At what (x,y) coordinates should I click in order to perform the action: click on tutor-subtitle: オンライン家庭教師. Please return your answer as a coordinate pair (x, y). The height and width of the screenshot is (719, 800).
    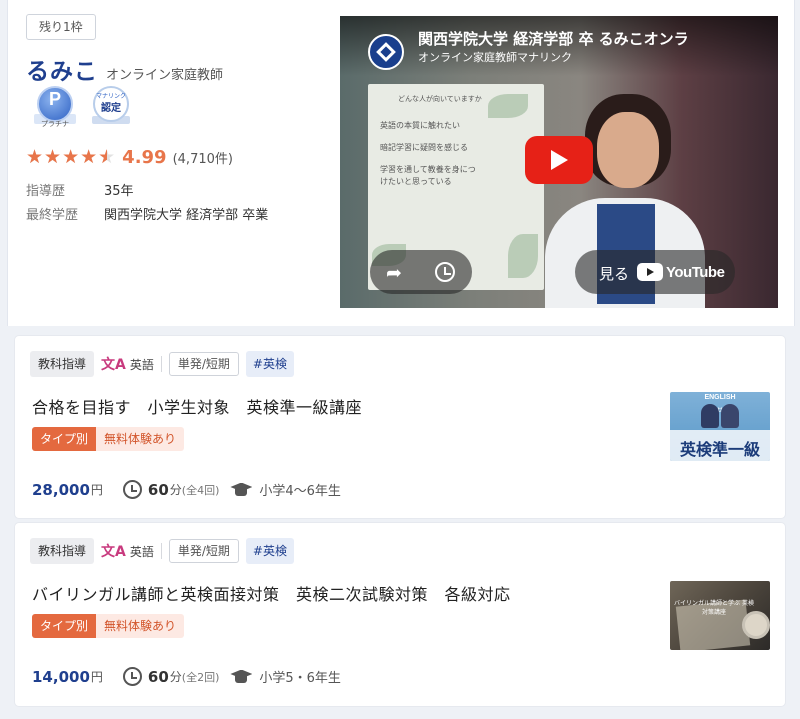
    Looking at the image, I should click on (165, 75).